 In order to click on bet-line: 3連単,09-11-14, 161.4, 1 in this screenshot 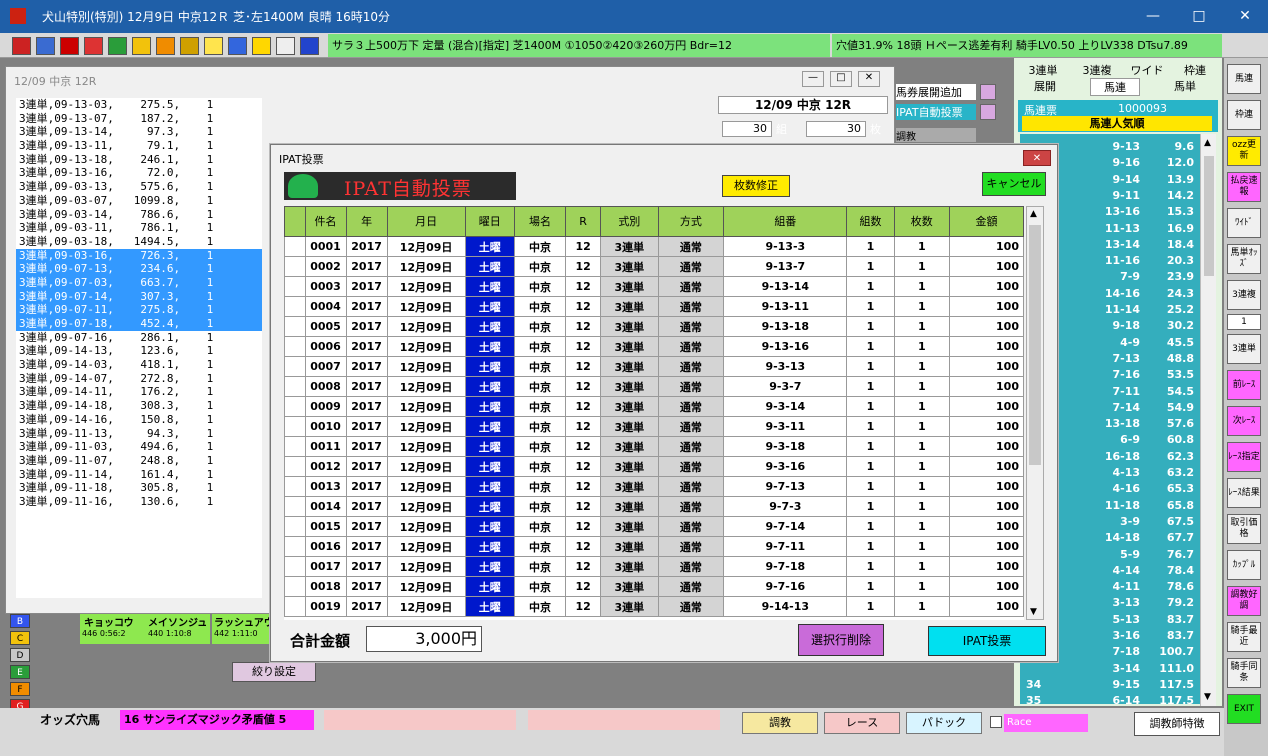, I will do `click(139, 475)`.